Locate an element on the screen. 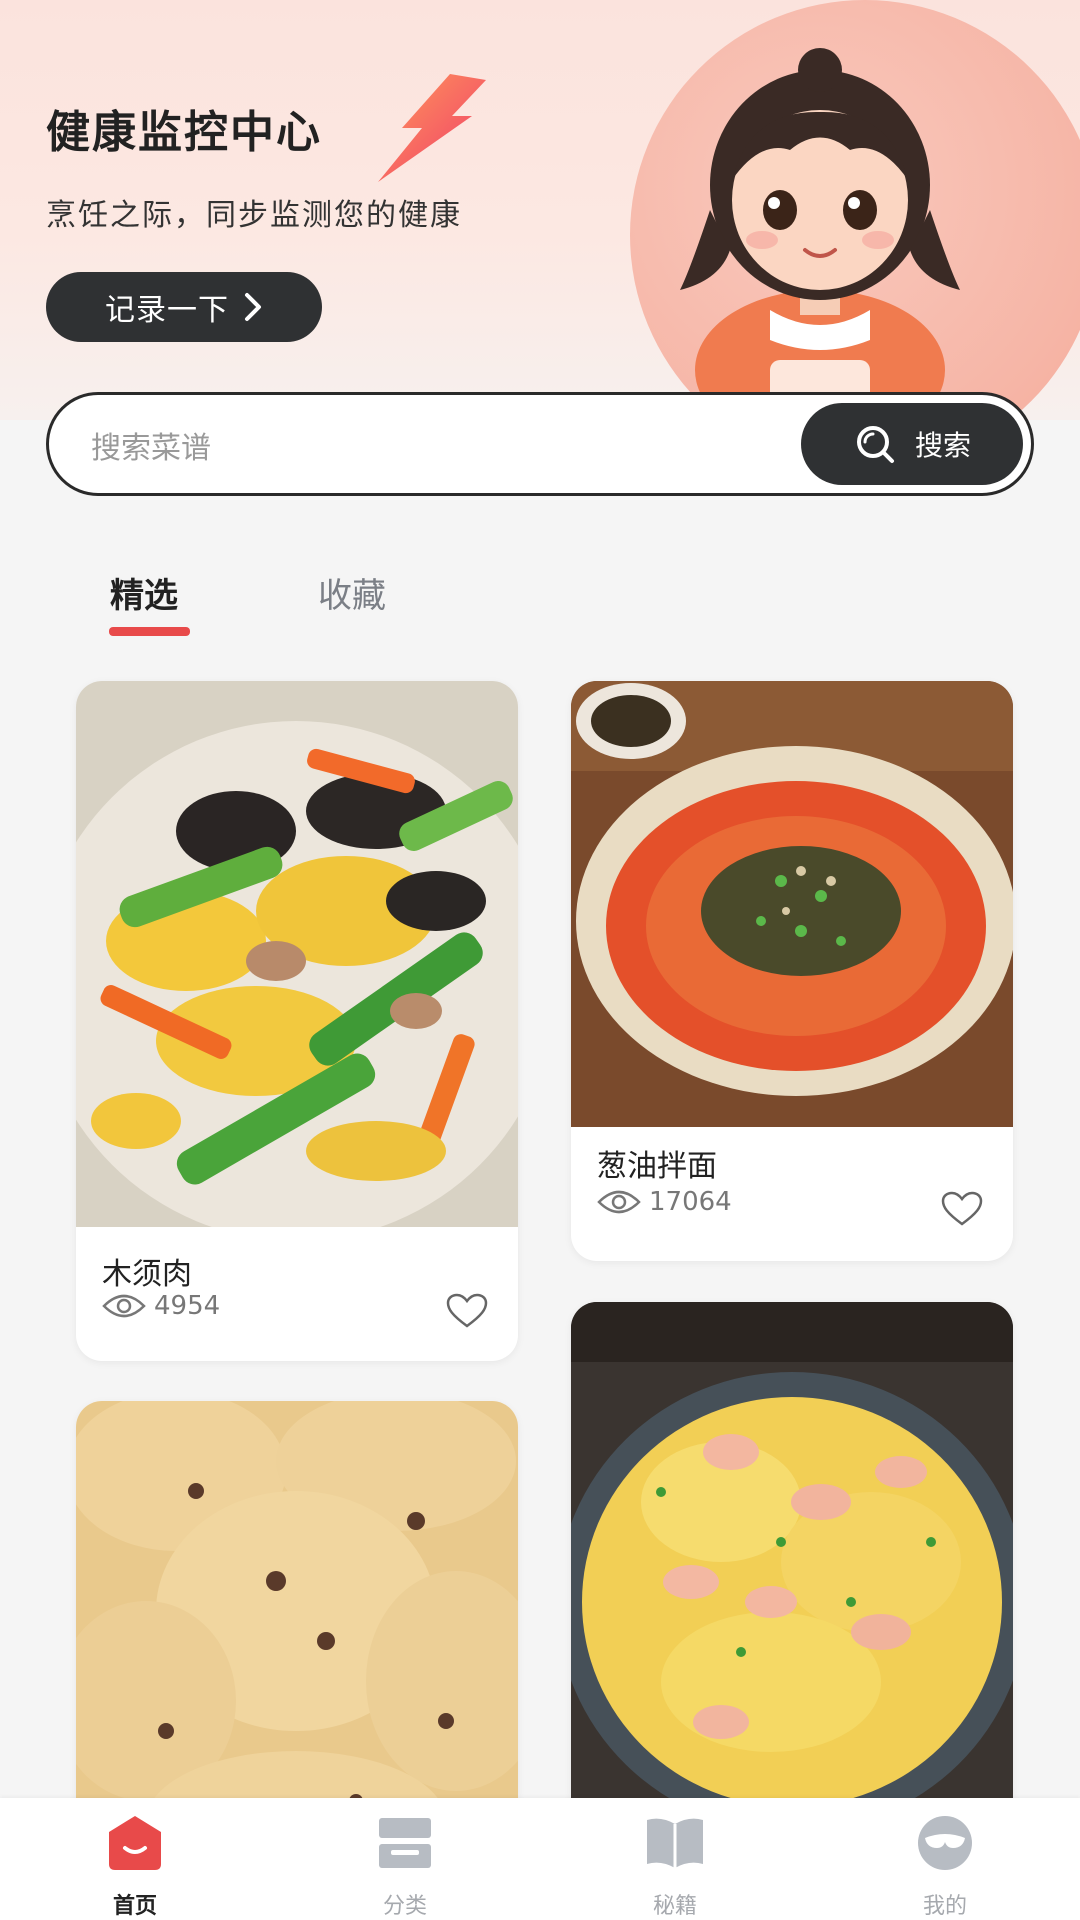  view-count: 4954 is located at coordinates (161, 1306).